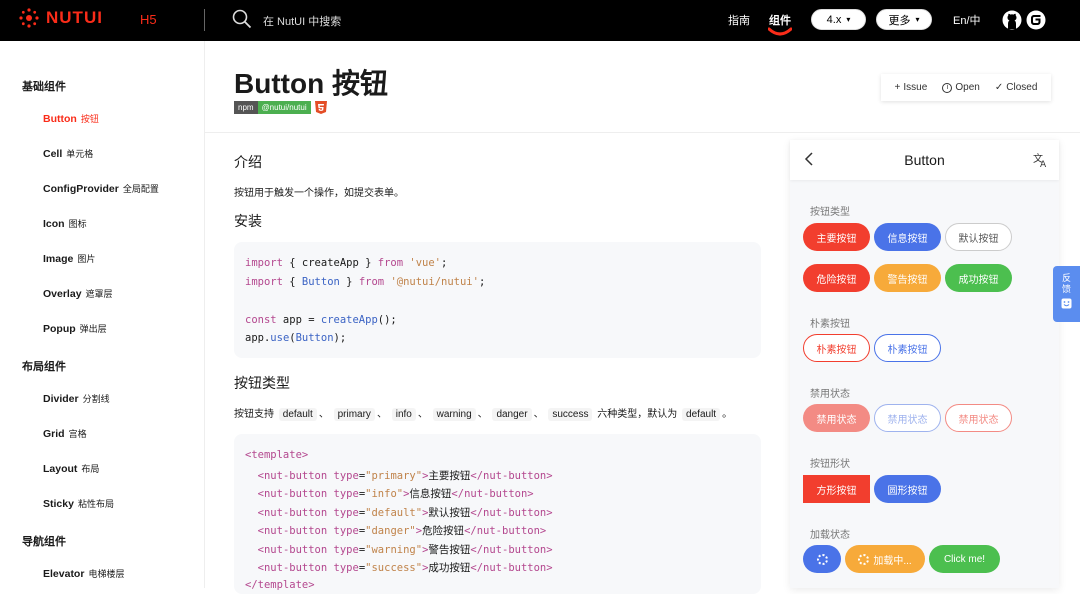  Describe the element at coordinates (739, 20) in the screenshot. I see `nav-guide: 指南` at that location.